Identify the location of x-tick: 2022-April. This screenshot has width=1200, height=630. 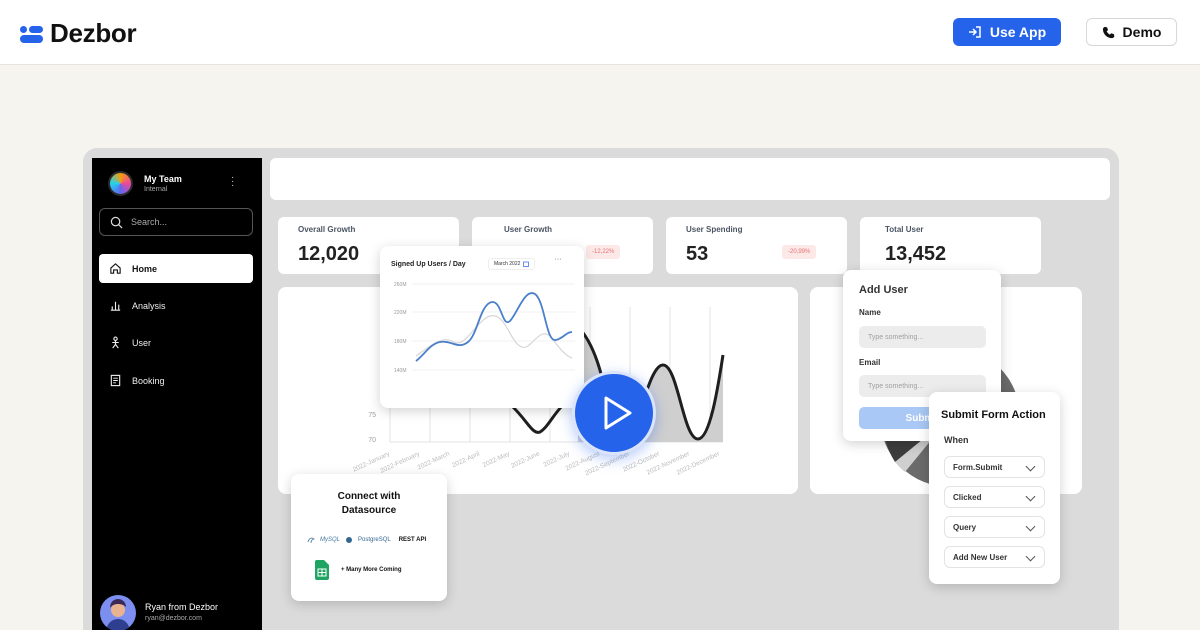
(466, 459).